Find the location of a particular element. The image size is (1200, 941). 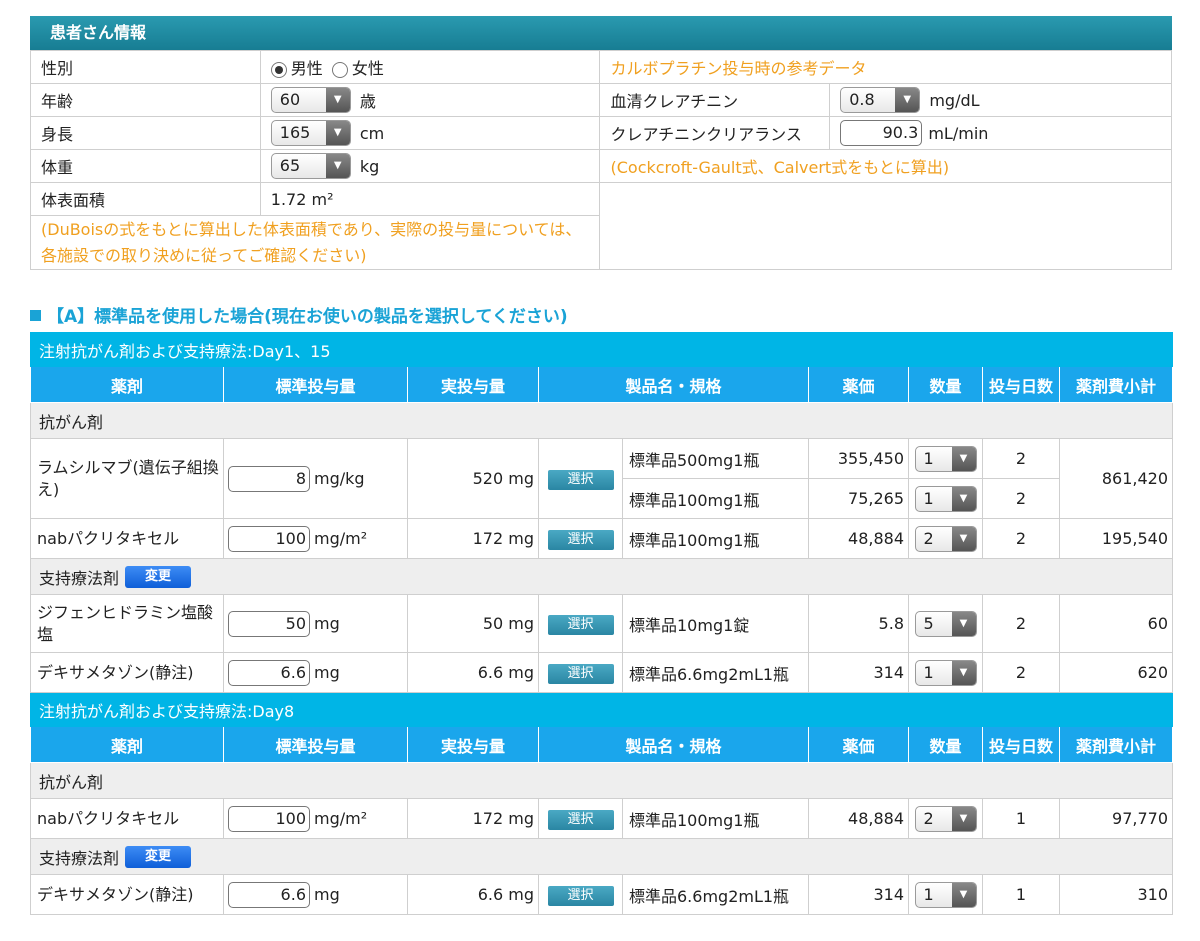

sex-label: 性別 is located at coordinates (145, 67).